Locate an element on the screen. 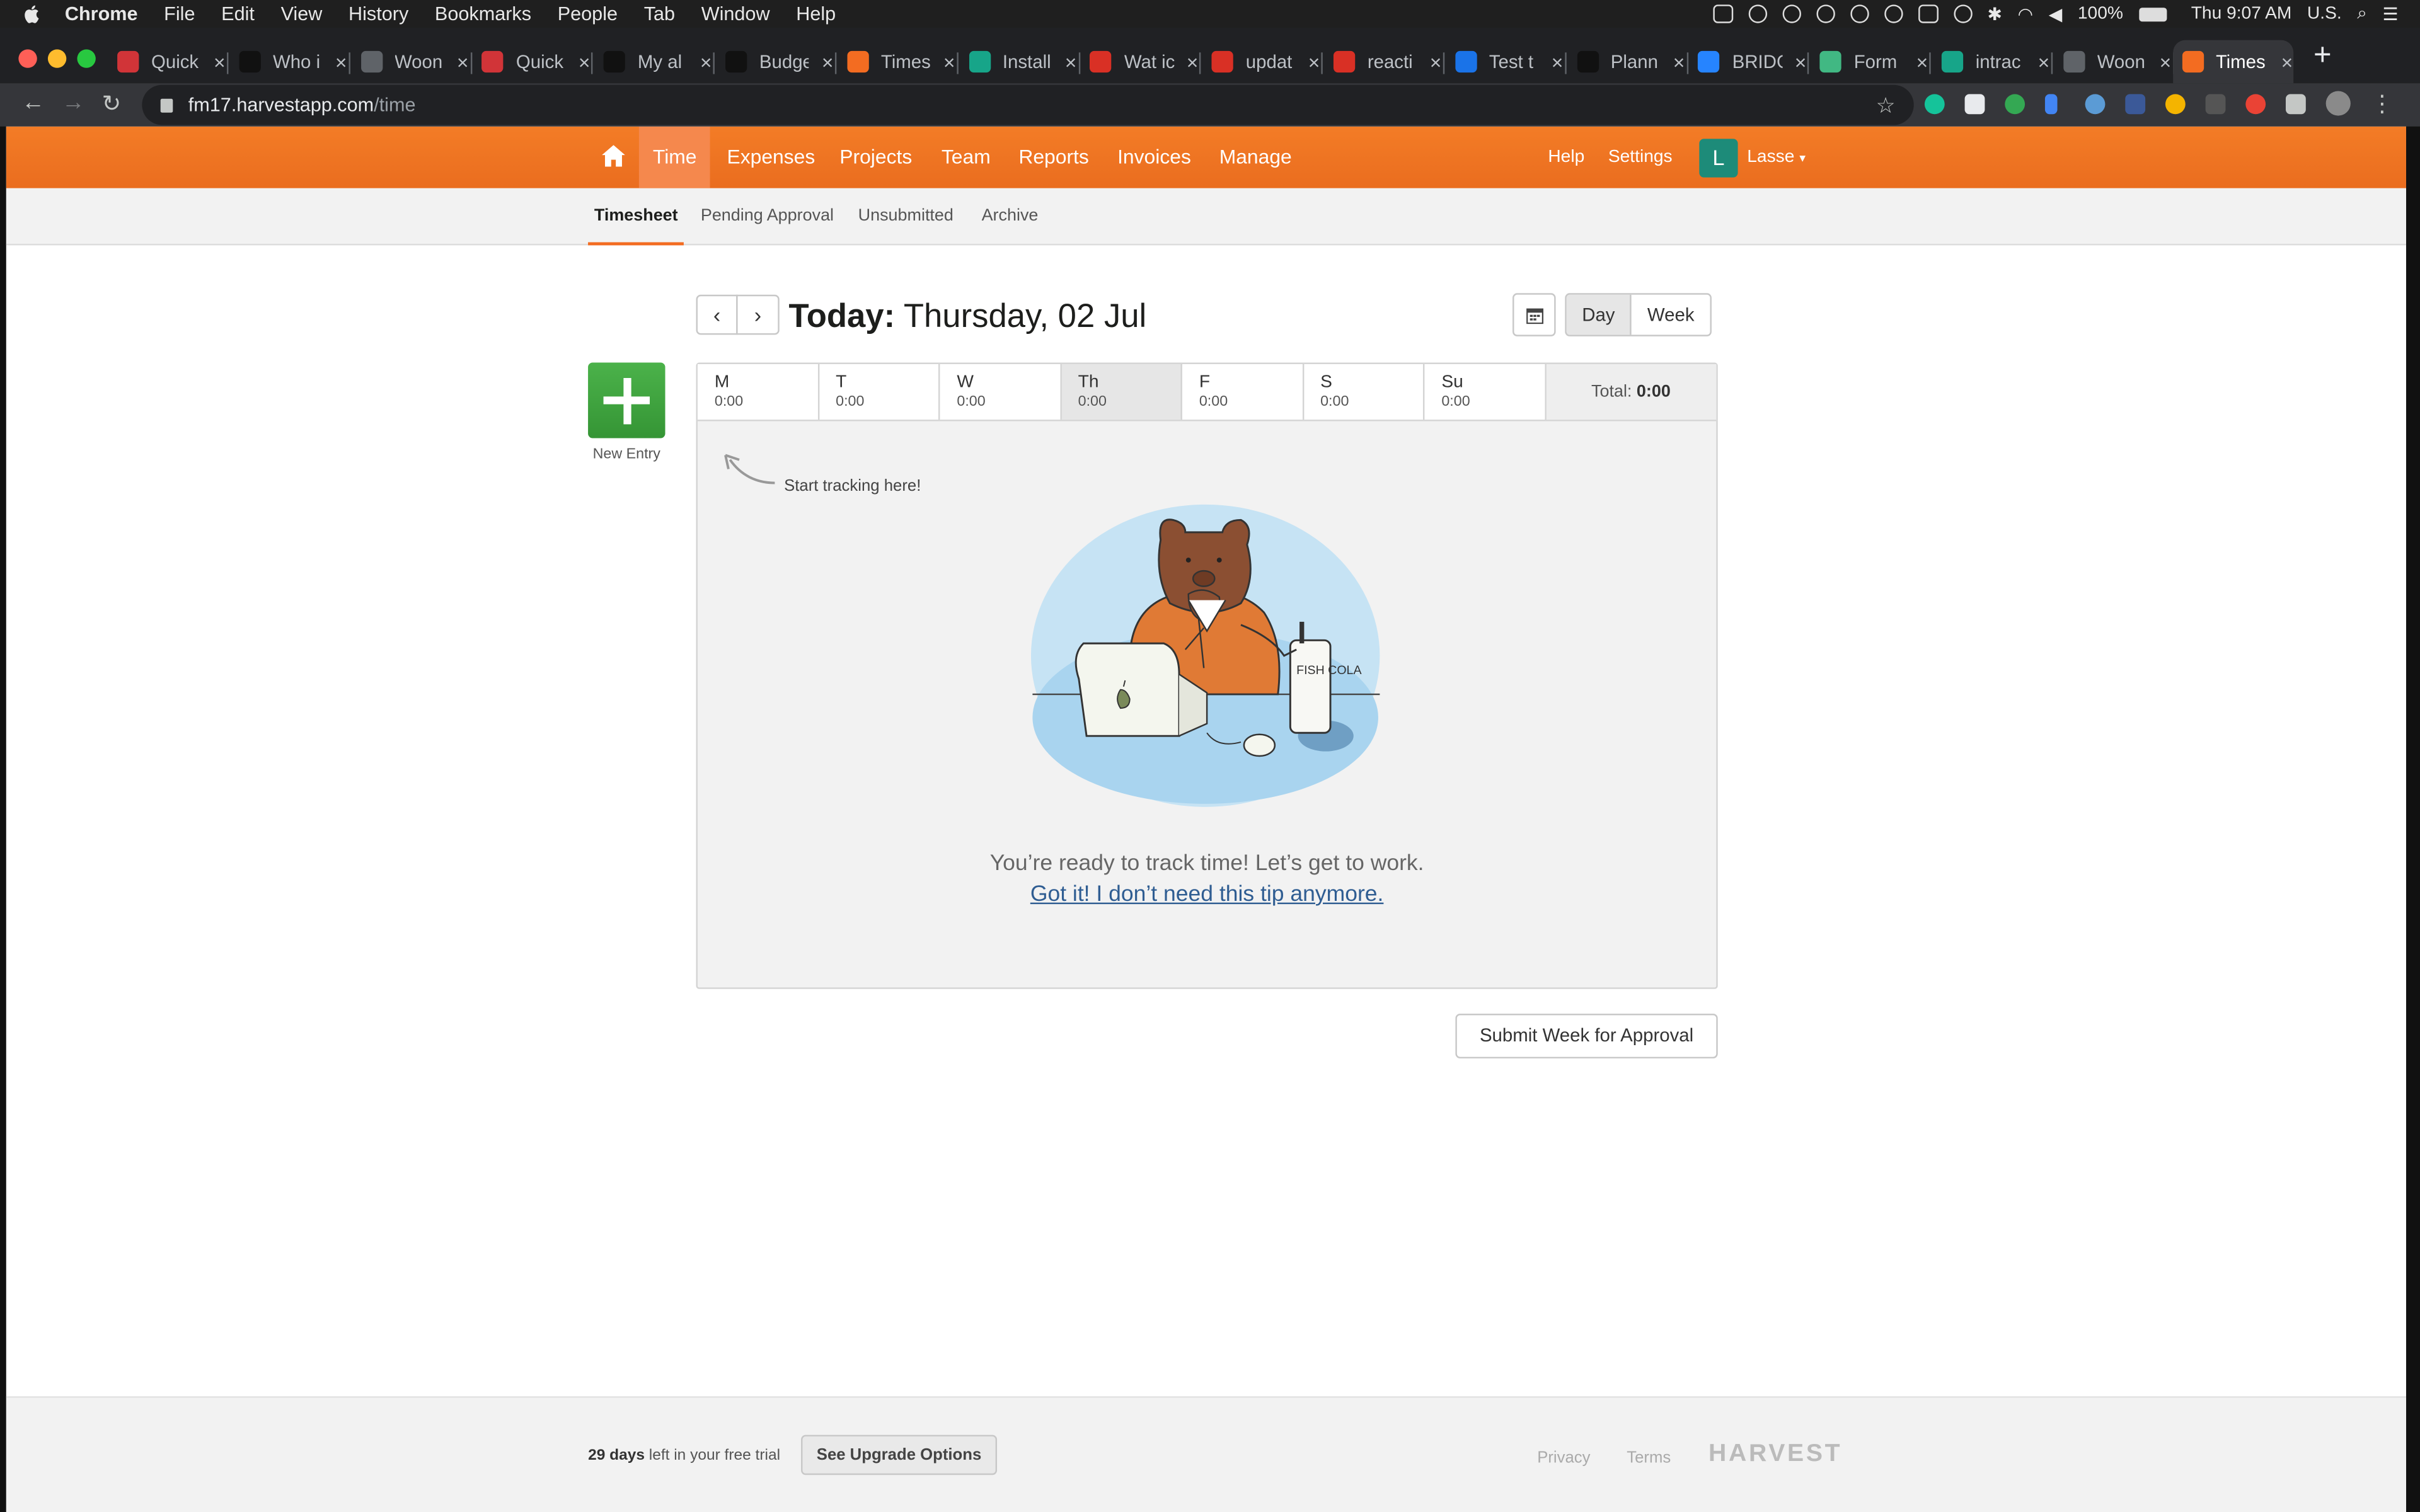  browser-tab: intrac × is located at coordinates (1993, 62).